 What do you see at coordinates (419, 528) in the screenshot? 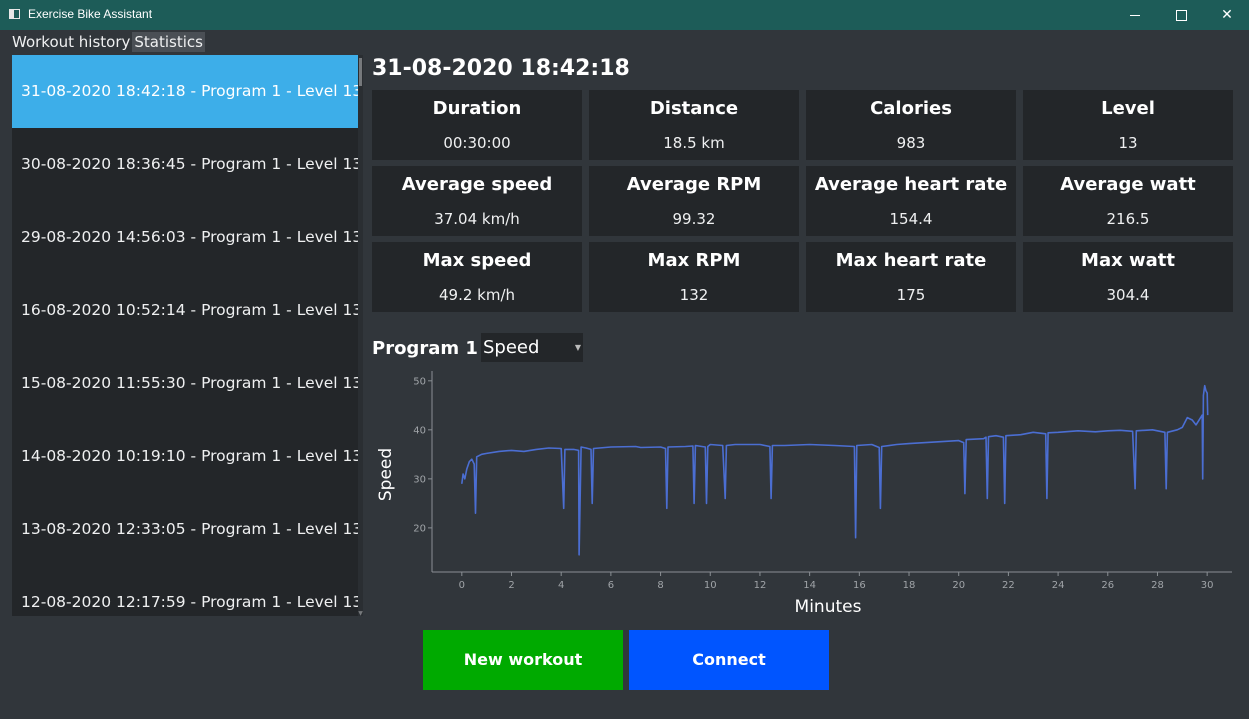
I see `y-tick-label: 20` at bounding box center [419, 528].